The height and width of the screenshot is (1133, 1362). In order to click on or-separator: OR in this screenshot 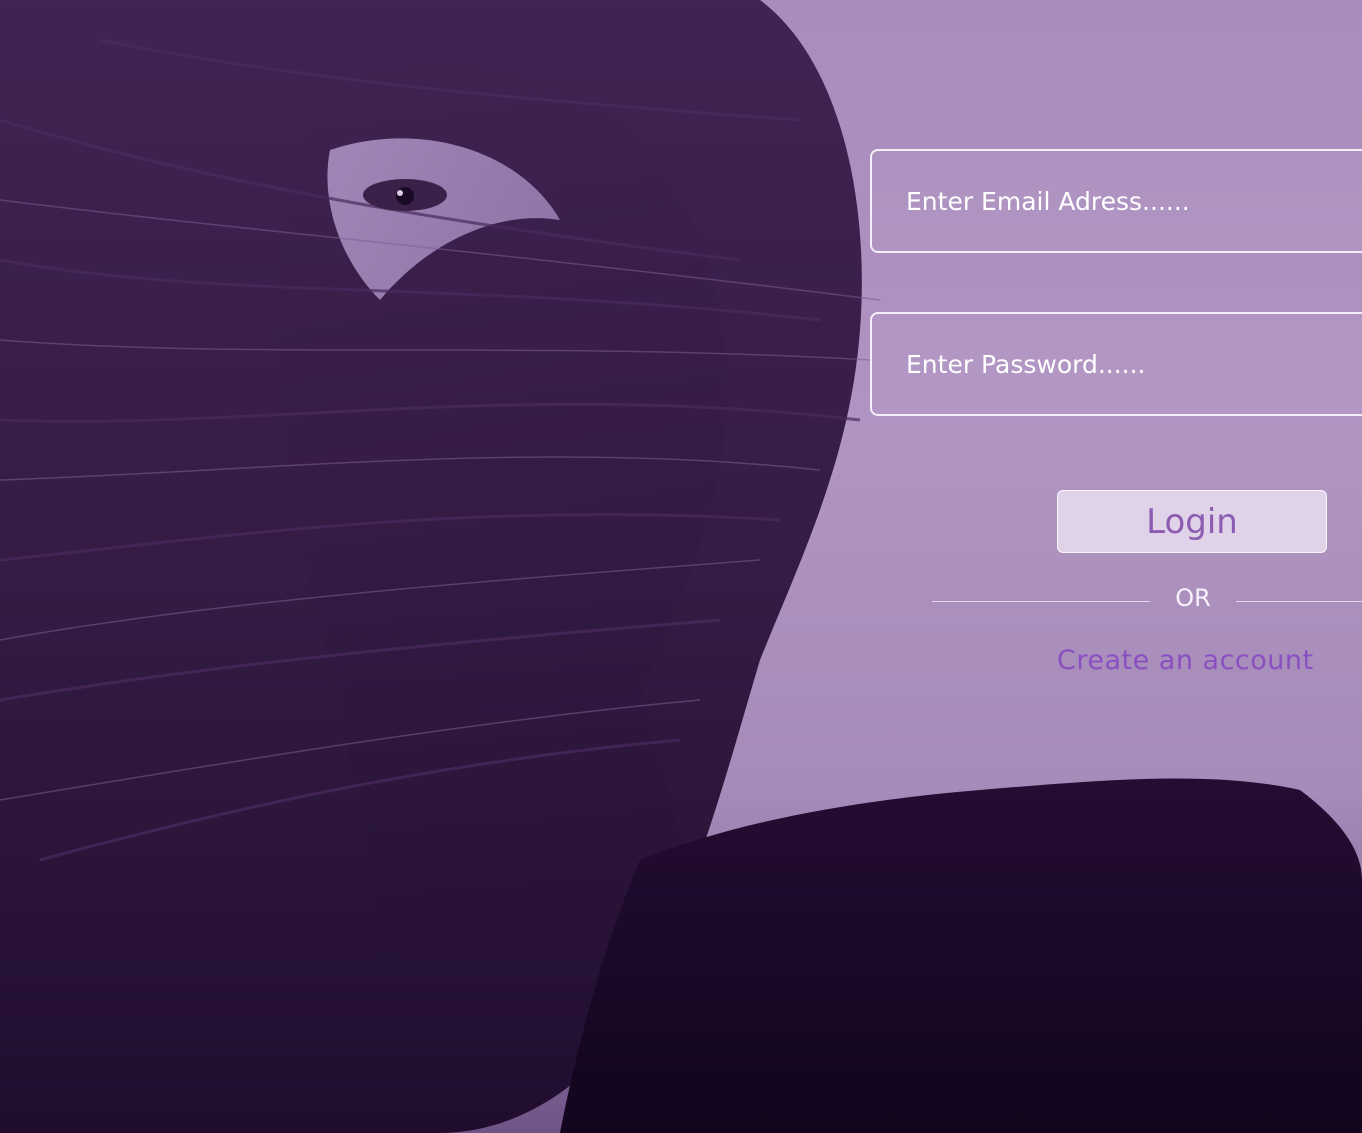, I will do `click(1193, 598)`.